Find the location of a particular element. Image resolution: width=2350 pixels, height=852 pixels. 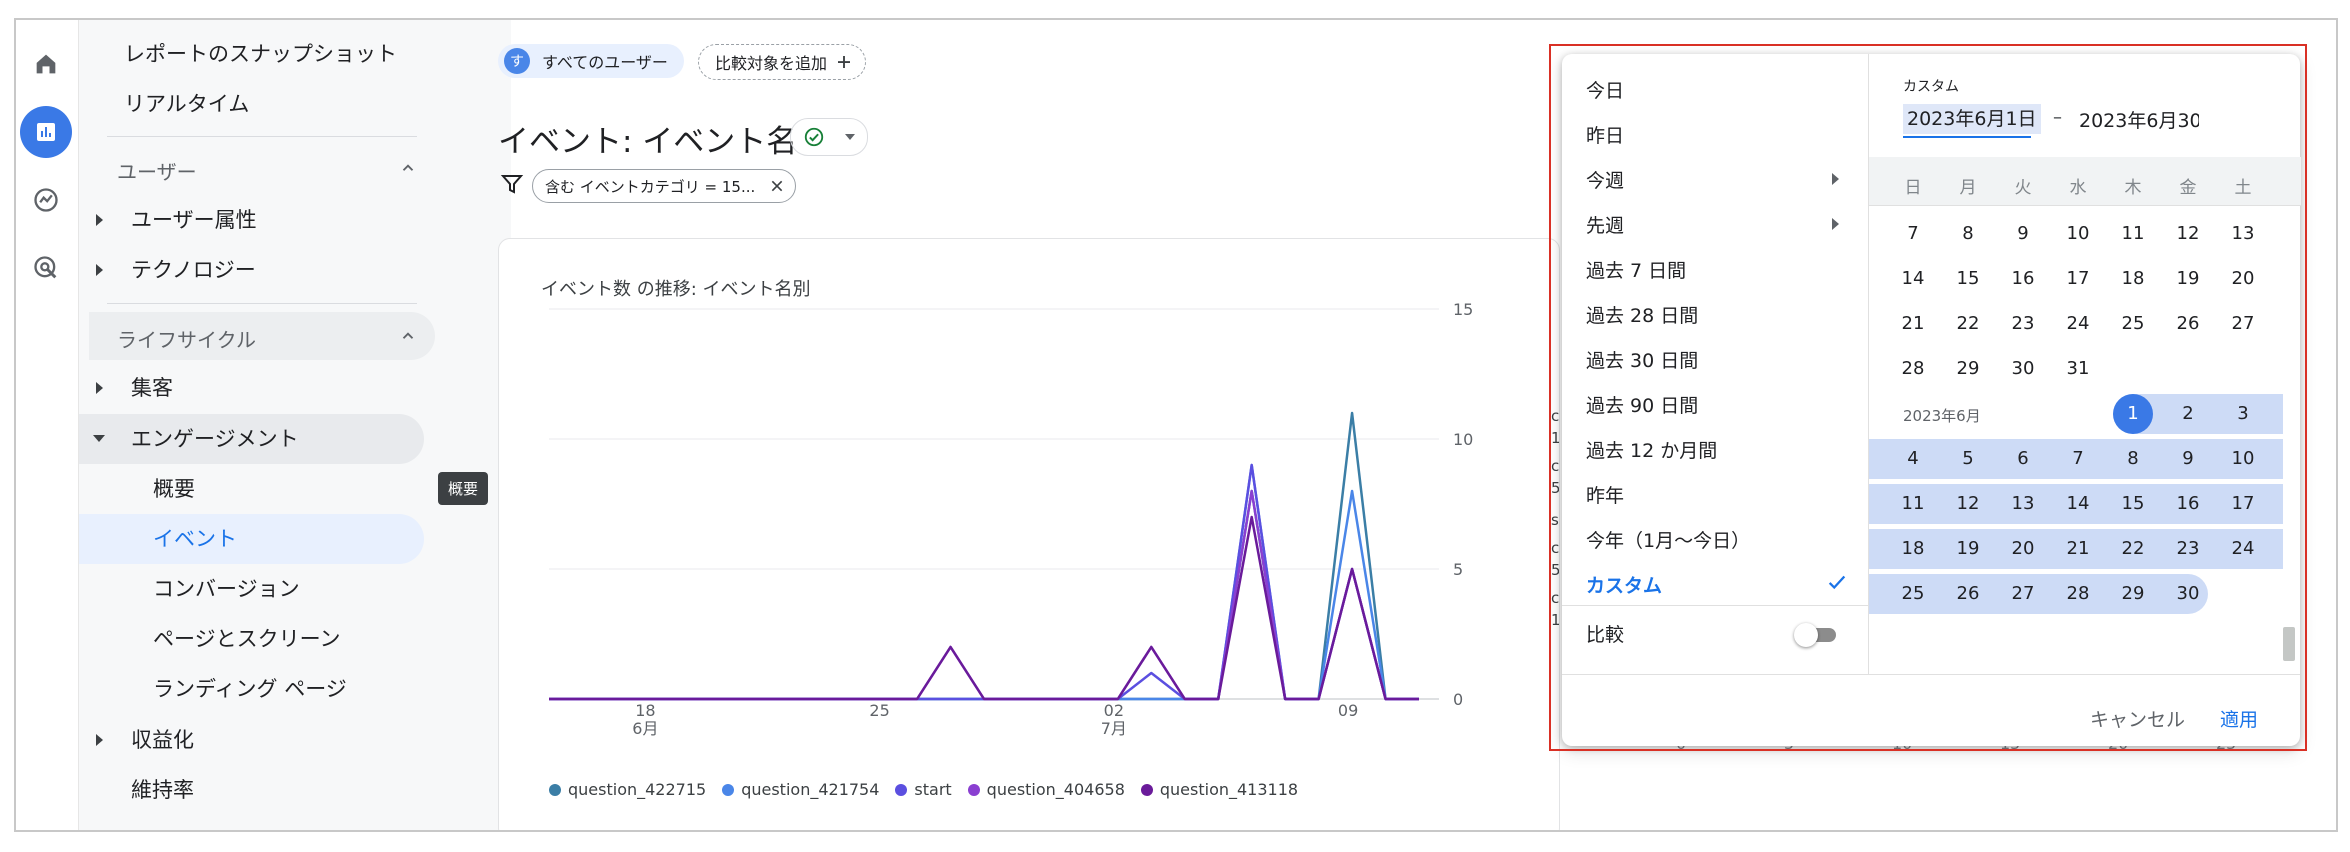

nav-events: イベント is located at coordinates (195, 538).